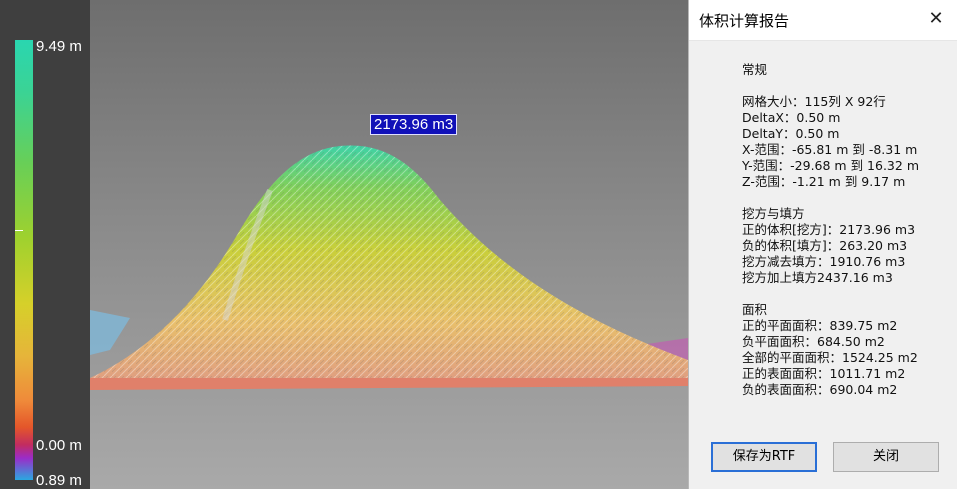 The height and width of the screenshot is (489, 957). Describe the element at coordinates (830, 149) in the screenshot. I see `report-line: X-范围：-65.81 m 到 -8.31 m` at that location.